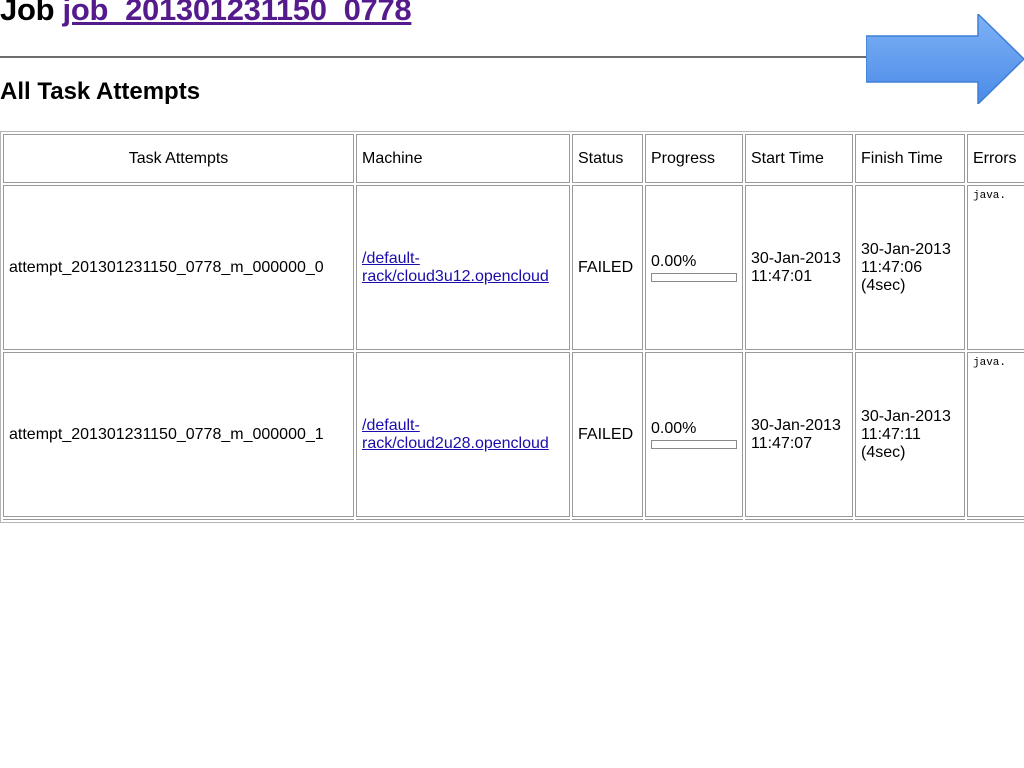 The width and height of the screenshot is (1024, 768). I want to click on start-time-cell: 30-Jan-2013 11:47:01, so click(799, 267).